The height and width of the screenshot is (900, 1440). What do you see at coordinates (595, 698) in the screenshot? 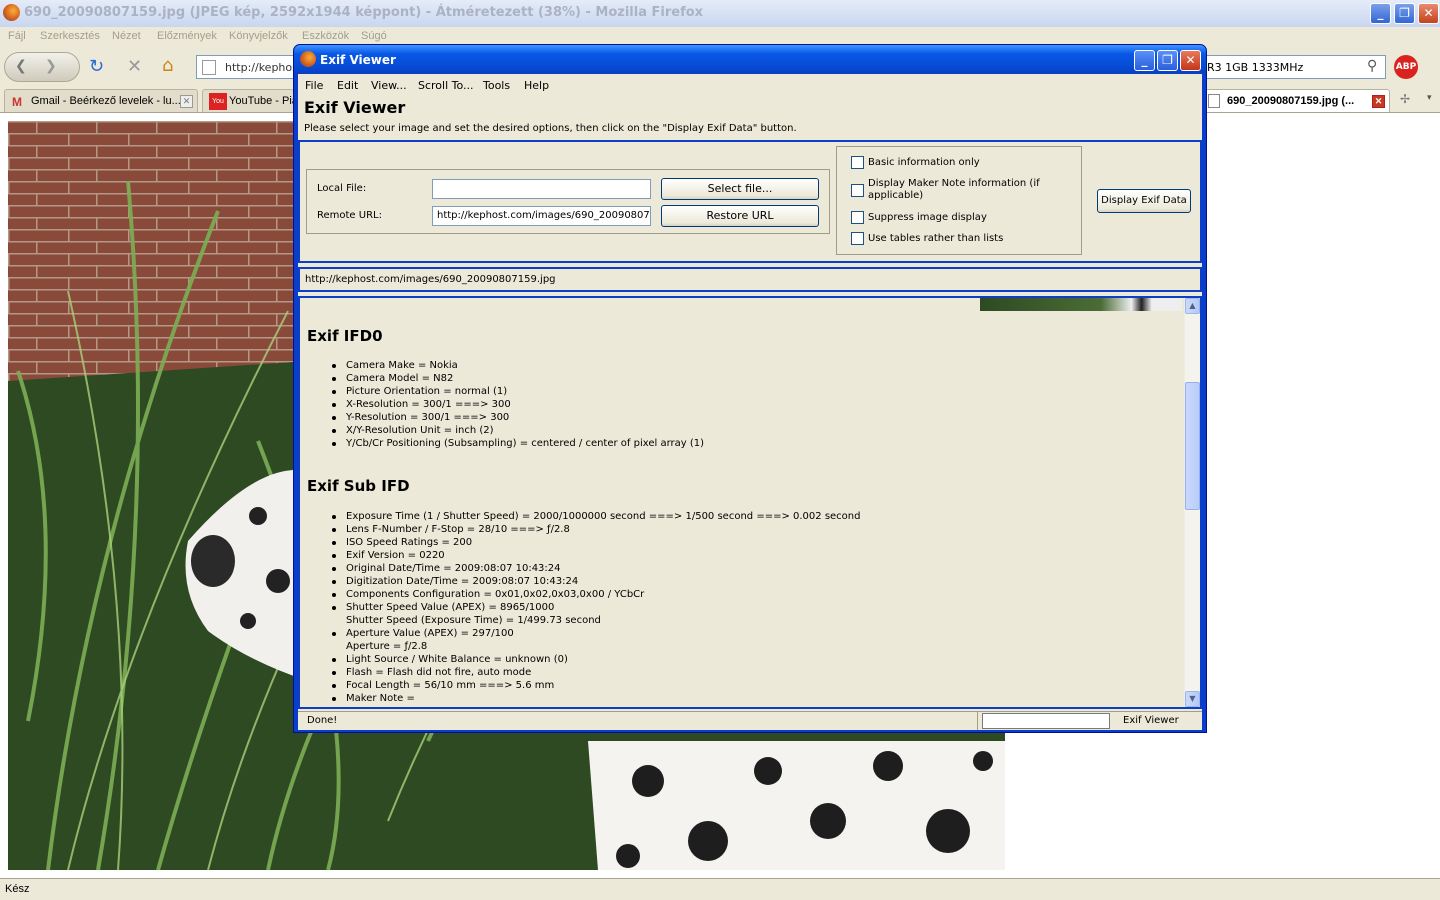
I see `list-item: Maker Note =` at bounding box center [595, 698].